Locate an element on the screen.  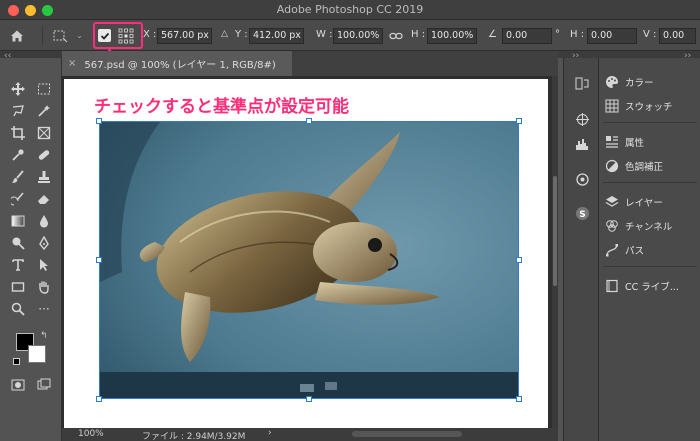
blur-tool is located at coordinates (44, 221).